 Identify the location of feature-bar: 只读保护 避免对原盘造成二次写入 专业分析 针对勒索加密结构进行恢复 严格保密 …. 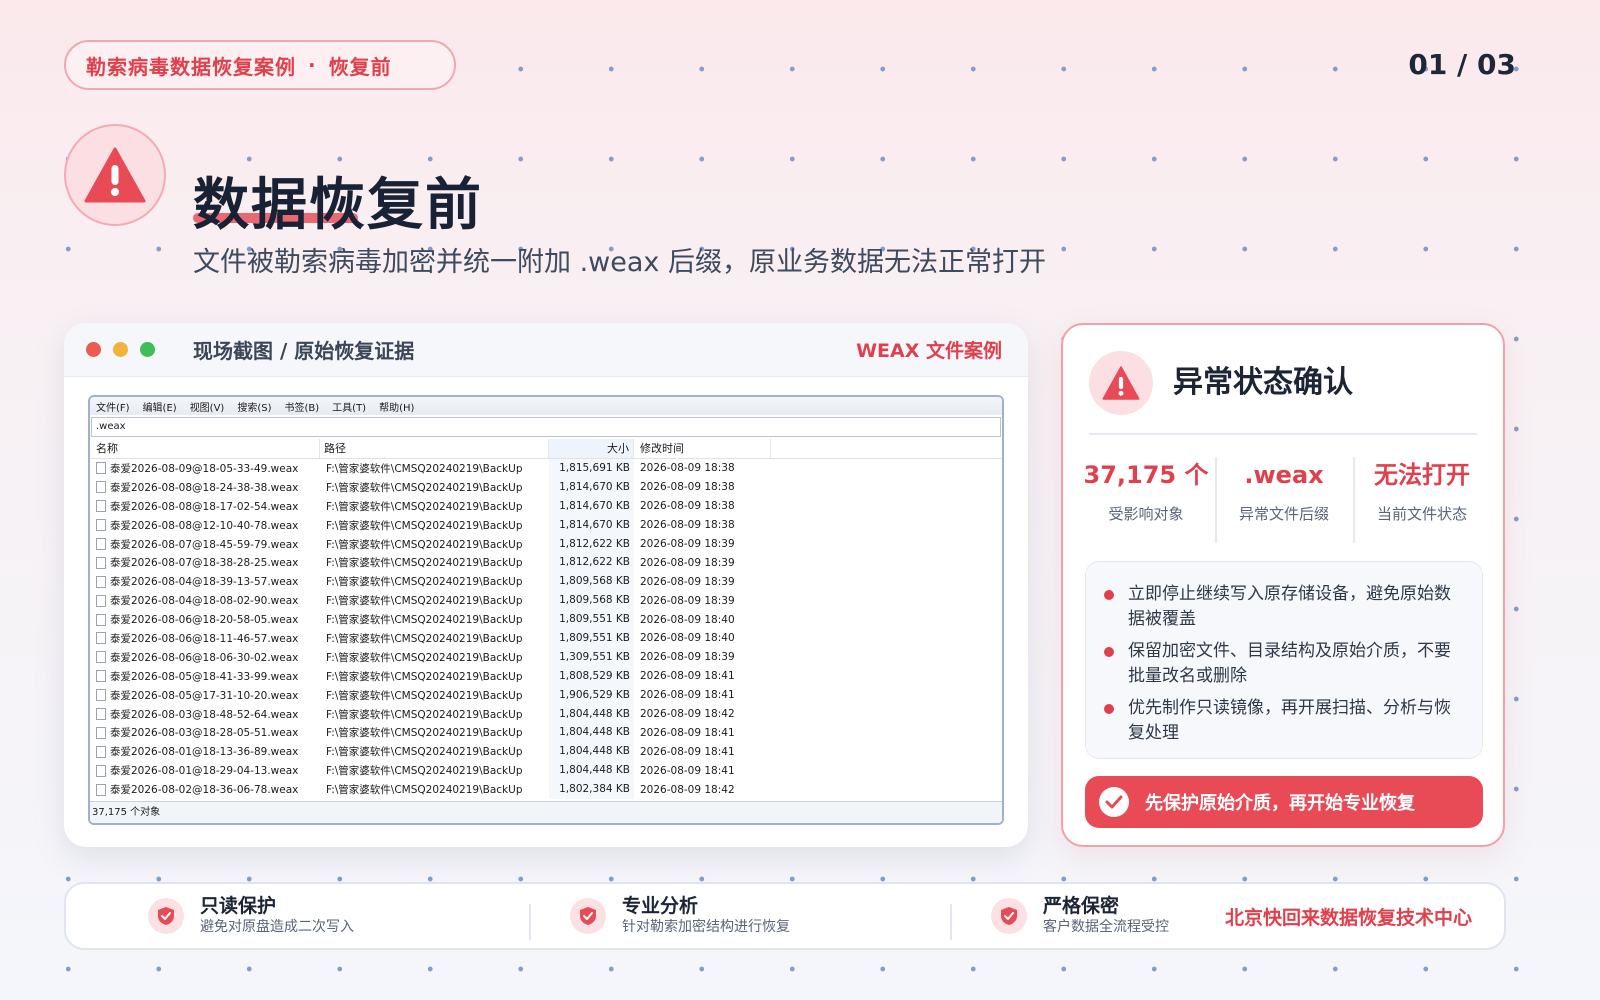
(785, 916).